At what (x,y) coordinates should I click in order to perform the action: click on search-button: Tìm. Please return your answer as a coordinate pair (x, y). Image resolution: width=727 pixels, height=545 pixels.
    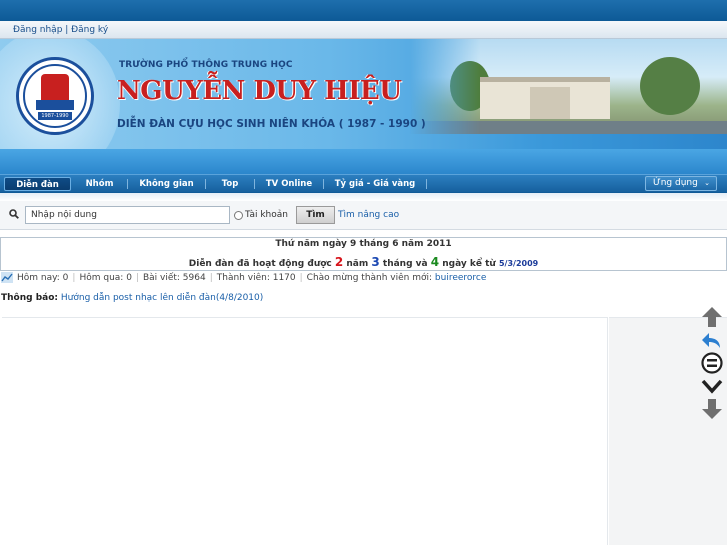
    Looking at the image, I should click on (315, 215).